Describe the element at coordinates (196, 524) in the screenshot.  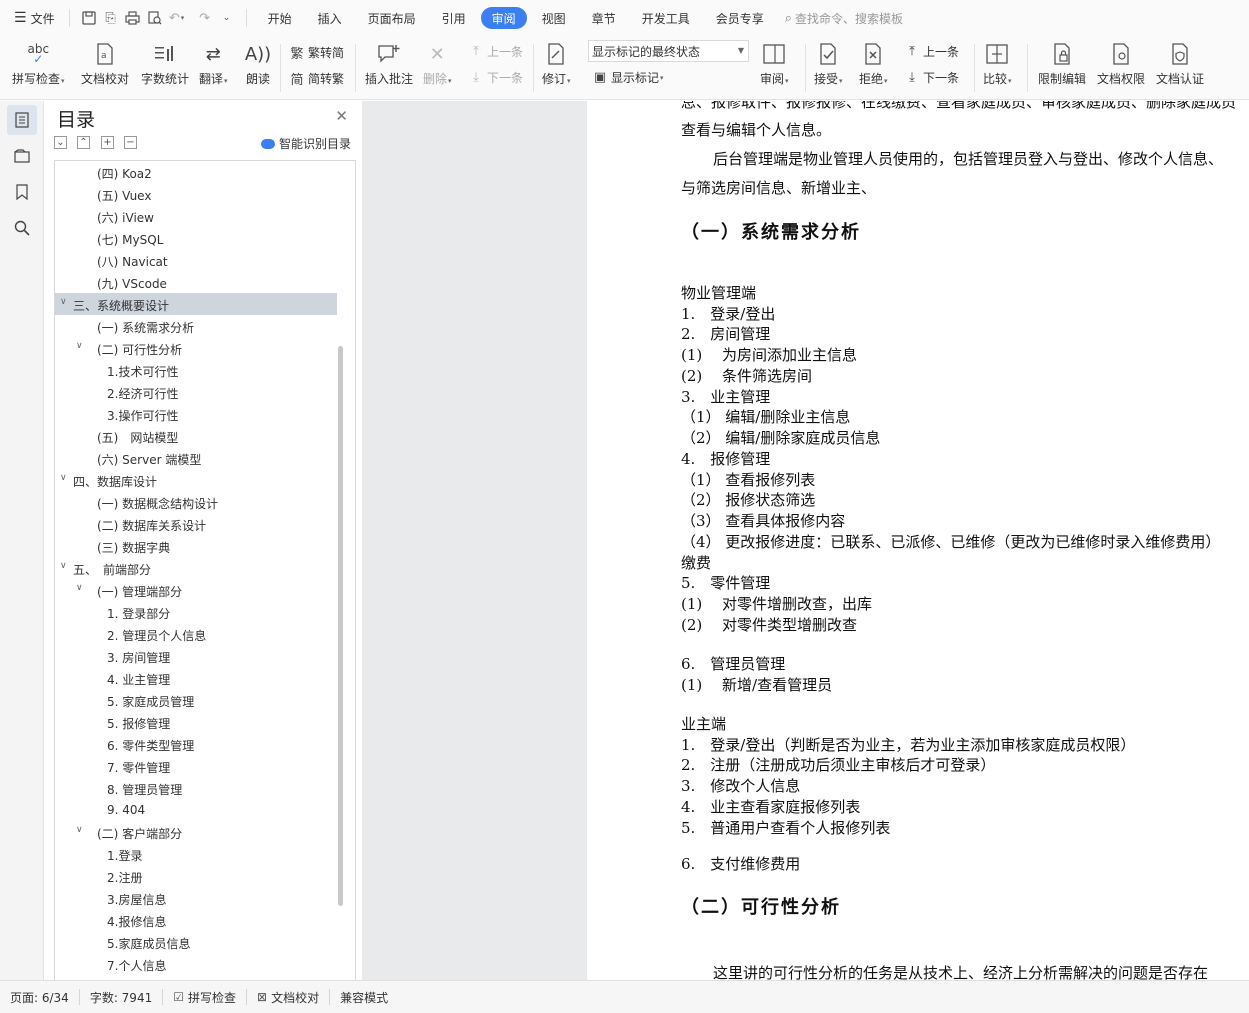
I see `toc-item: (二) 数据库关系设计` at that location.